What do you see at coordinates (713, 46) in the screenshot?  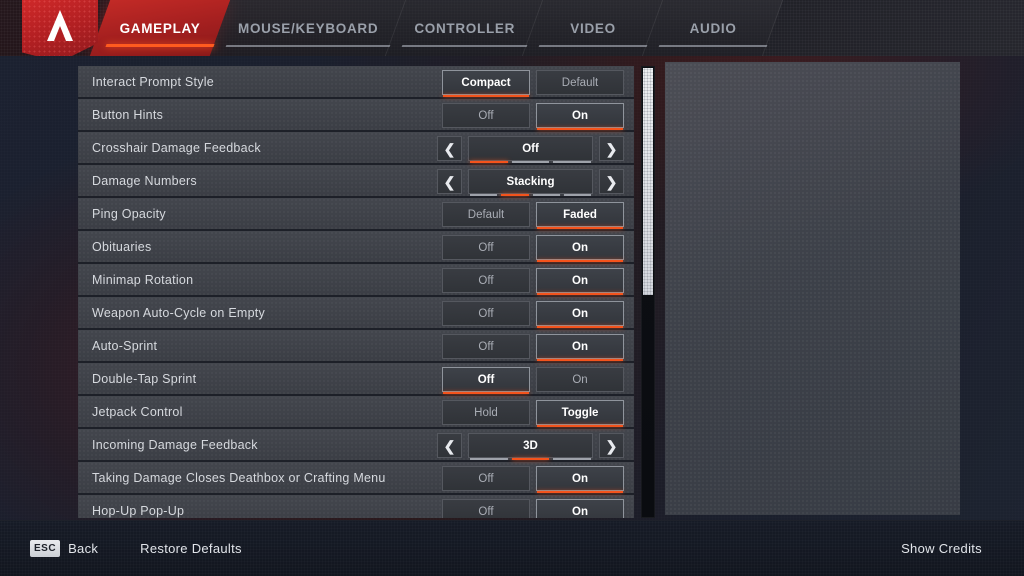 I see `tab-audio-underline` at bounding box center [713, 46].